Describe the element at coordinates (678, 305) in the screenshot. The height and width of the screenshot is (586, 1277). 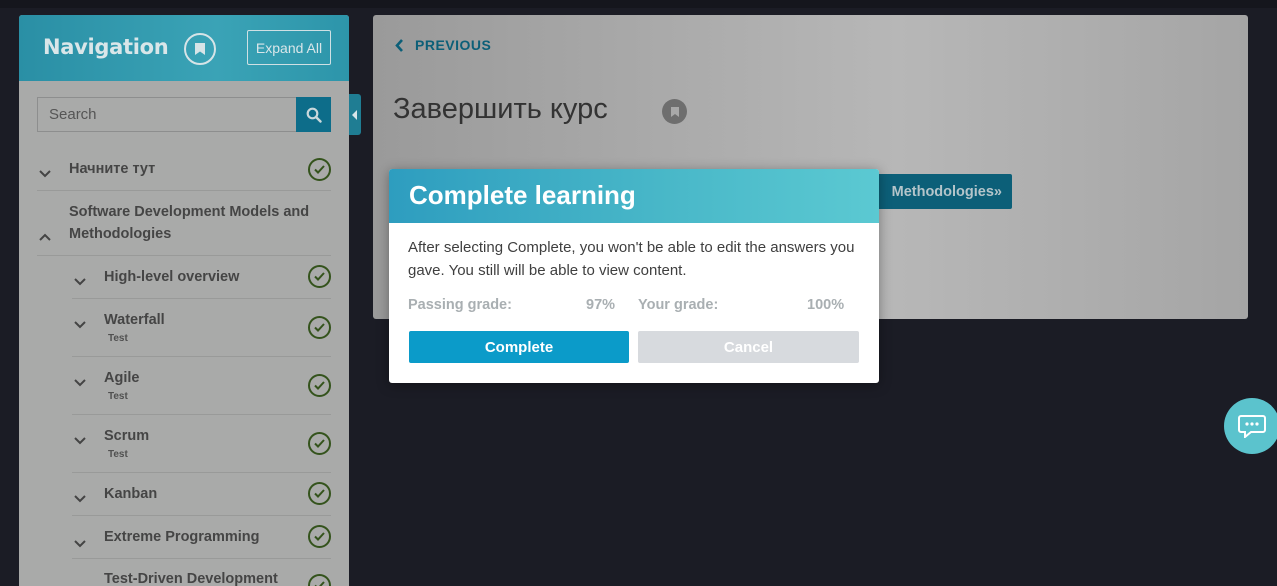
I see `your-grade-label: Your grade:` at that location.